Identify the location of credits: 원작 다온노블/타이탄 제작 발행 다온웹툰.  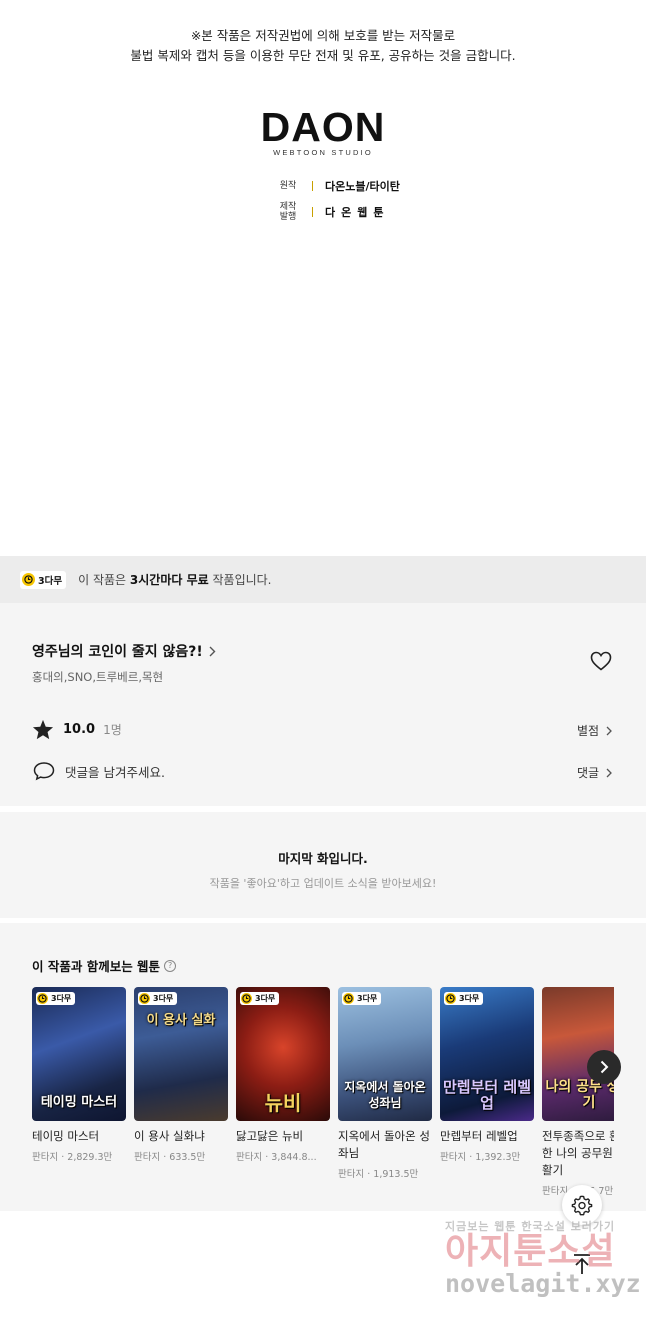
(338, 204).